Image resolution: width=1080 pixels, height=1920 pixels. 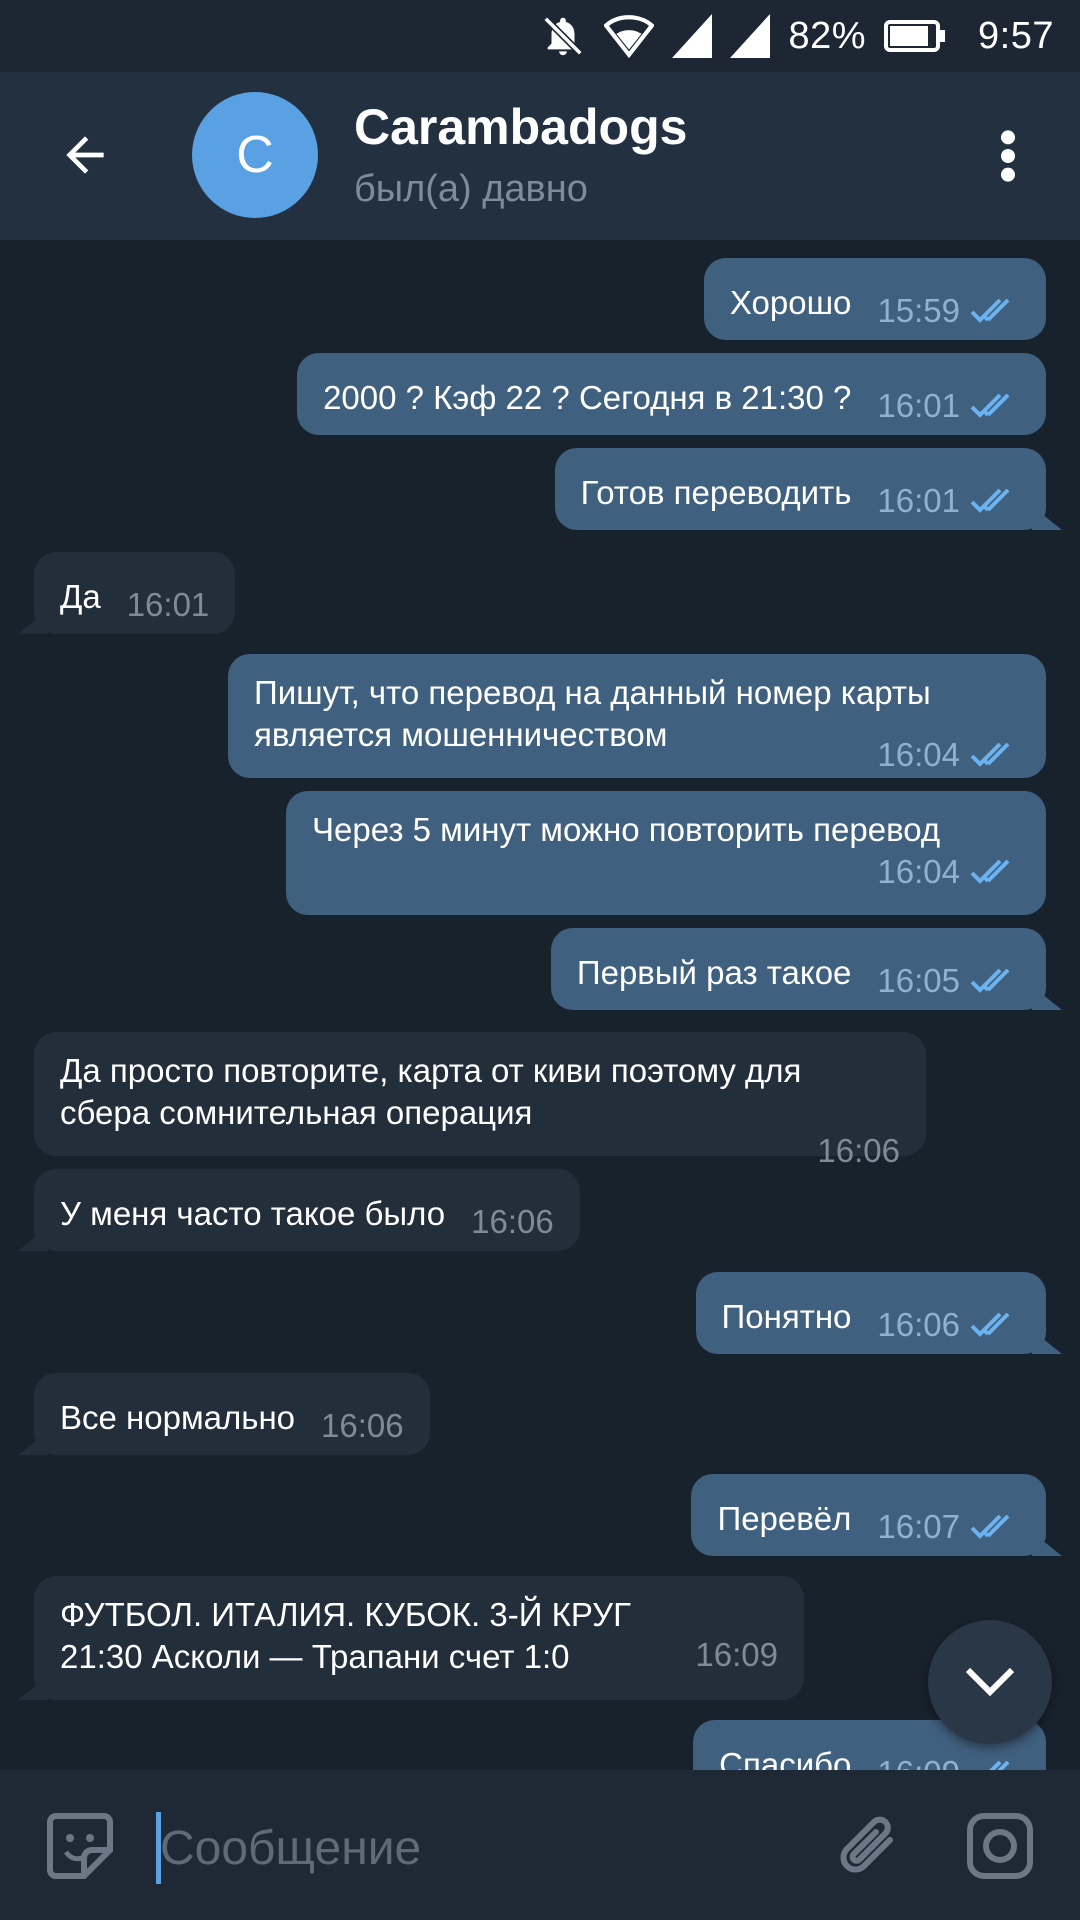 What do you see at coordinates (785, 1758) in the screenshot?
I see `message-text: Спасибо` at bounding box center [785, 1758].